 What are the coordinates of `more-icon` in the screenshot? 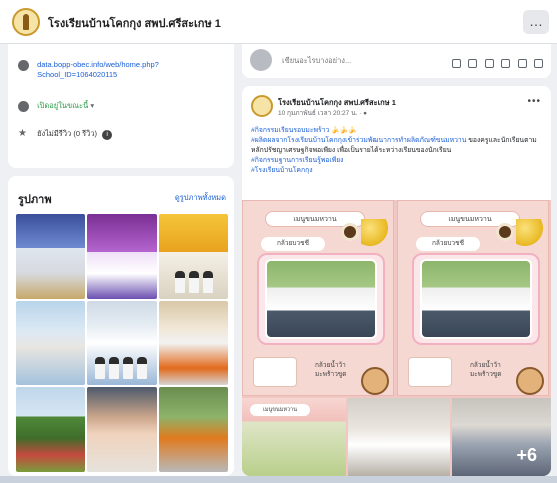 It's located at (538, 63).